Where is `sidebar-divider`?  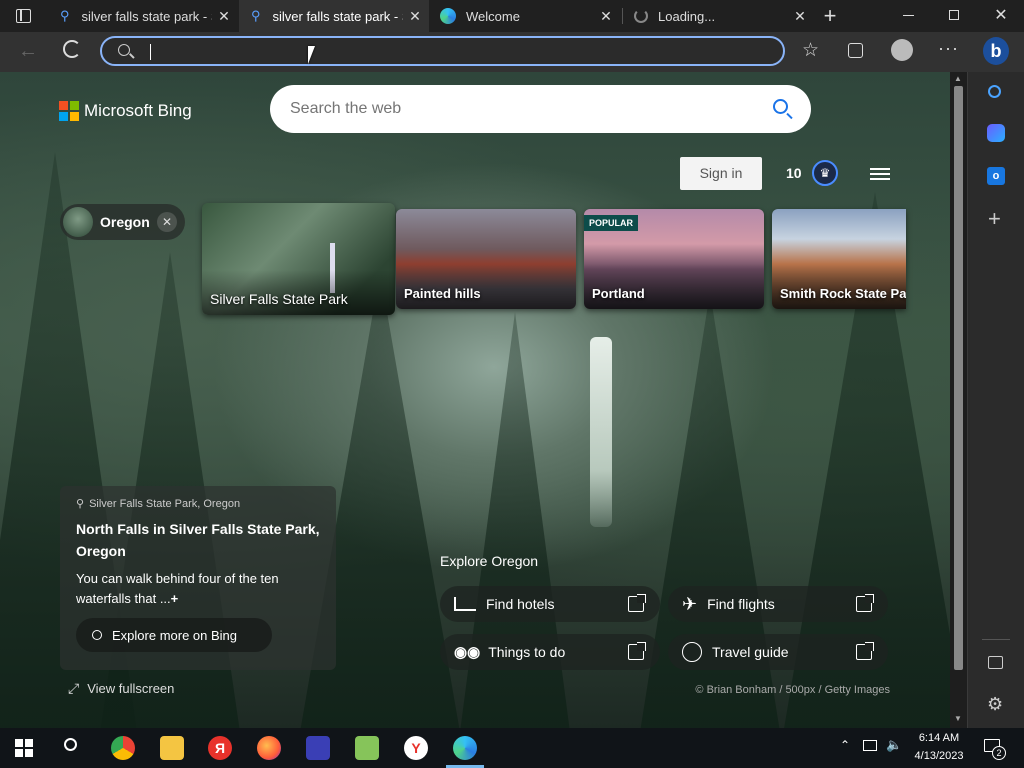 sidebar-divider is located at coordinates (996, 639).